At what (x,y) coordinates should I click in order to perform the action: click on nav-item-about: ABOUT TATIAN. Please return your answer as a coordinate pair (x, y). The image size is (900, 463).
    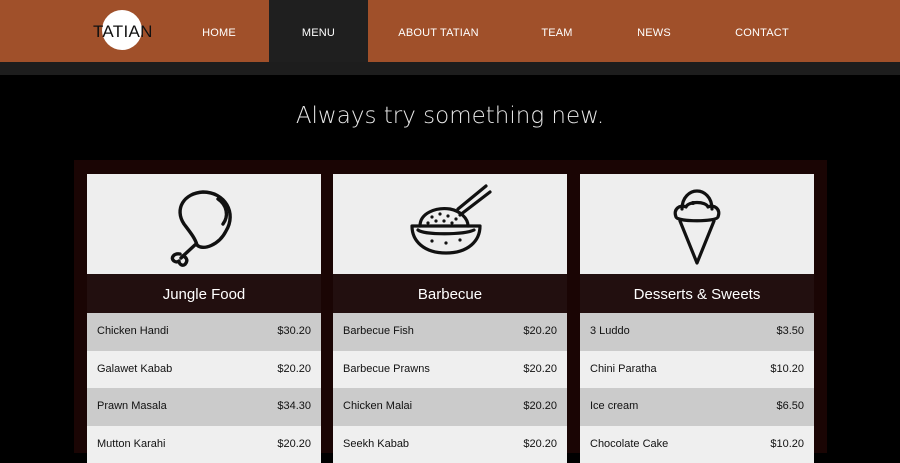
    Looking at the image, I should click on (438, 31).